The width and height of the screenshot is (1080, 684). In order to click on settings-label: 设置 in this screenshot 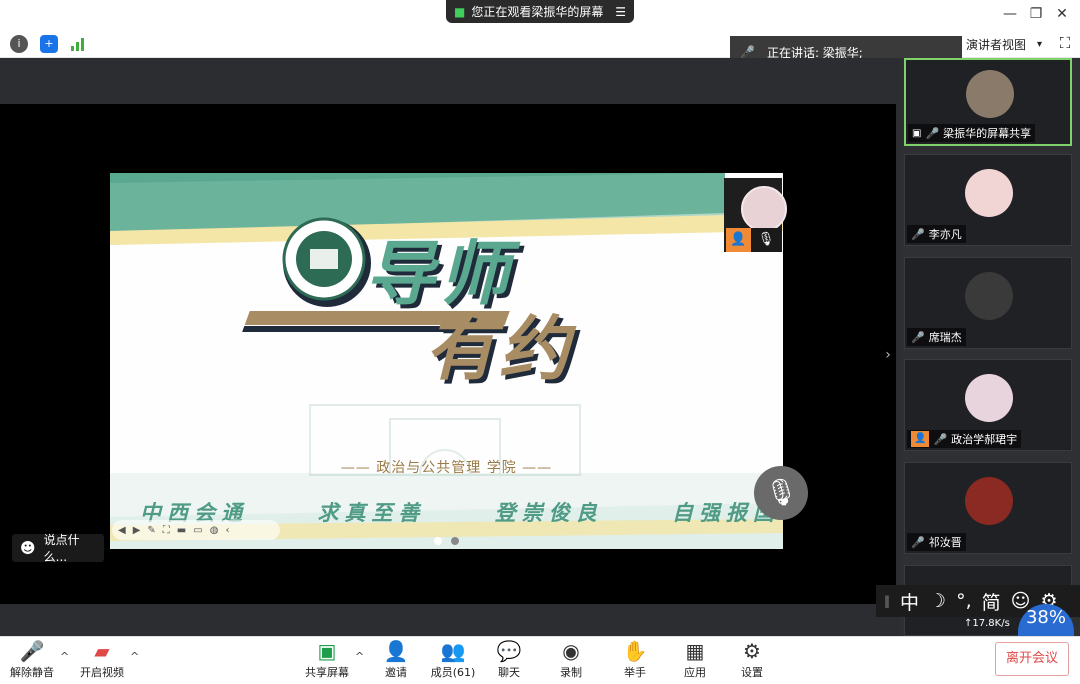, I will do `click(752, 672)`.